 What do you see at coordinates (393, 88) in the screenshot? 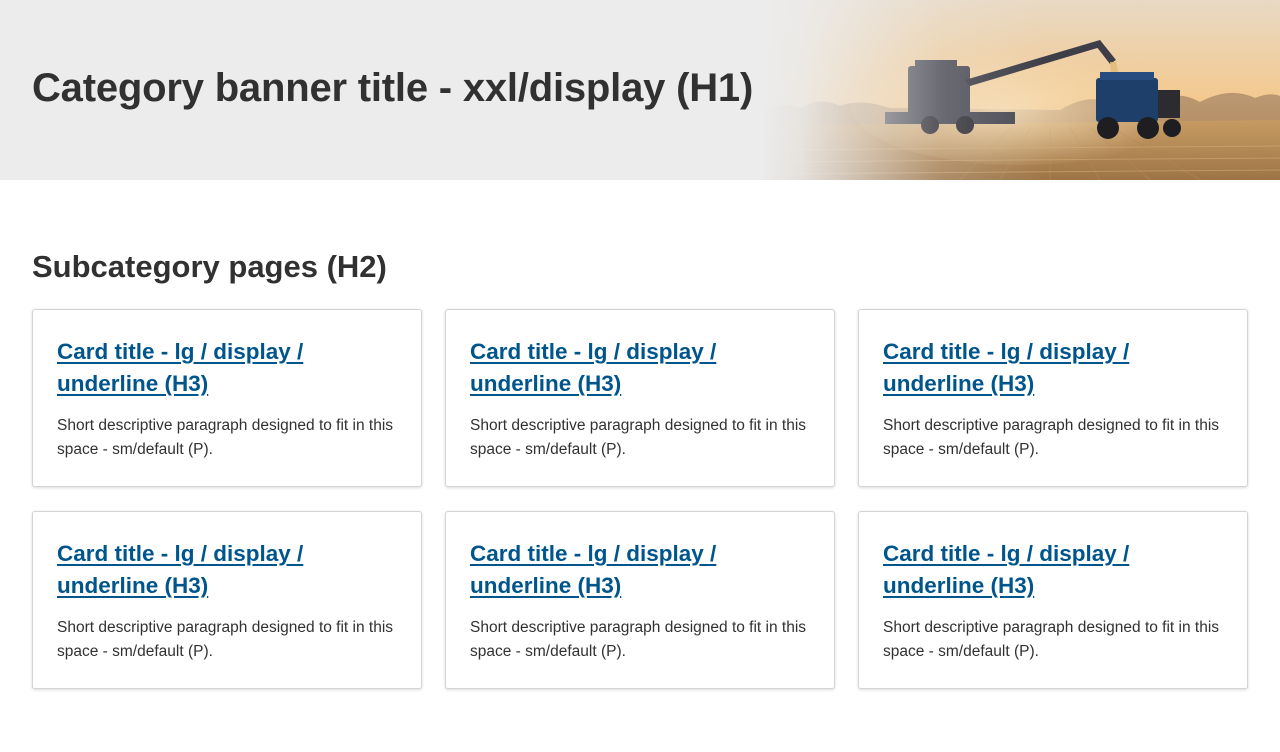
I see `banner-title: Category banner title - xxl/display (H1)` at bounding box center [393, 88].